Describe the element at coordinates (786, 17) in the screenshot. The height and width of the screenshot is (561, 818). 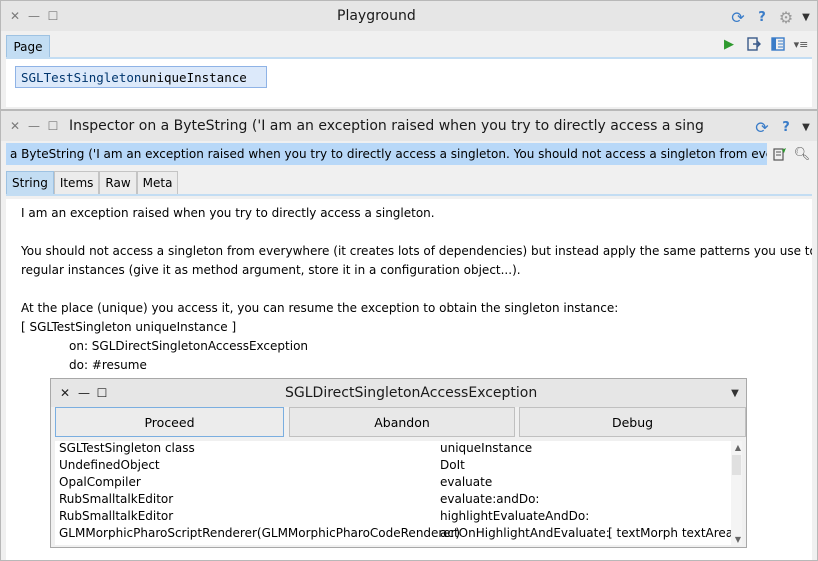
I see `gear-icon: ⚙` at that location.